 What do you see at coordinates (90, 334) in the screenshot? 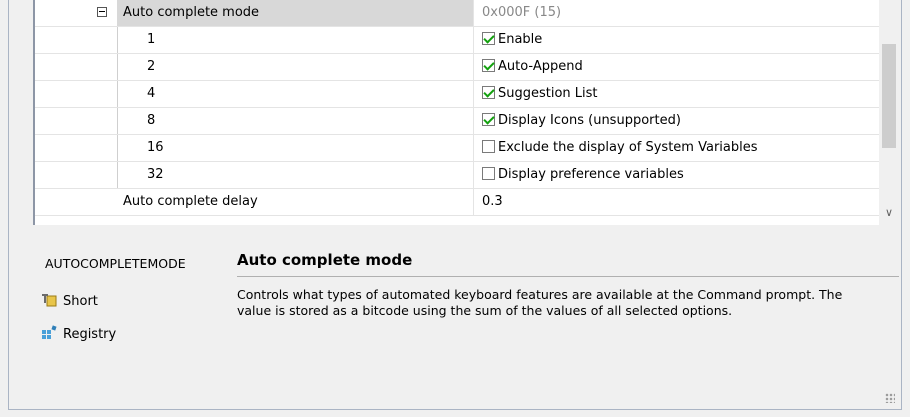
I see `registry-label: Registry` at bounding box center [90, 334].